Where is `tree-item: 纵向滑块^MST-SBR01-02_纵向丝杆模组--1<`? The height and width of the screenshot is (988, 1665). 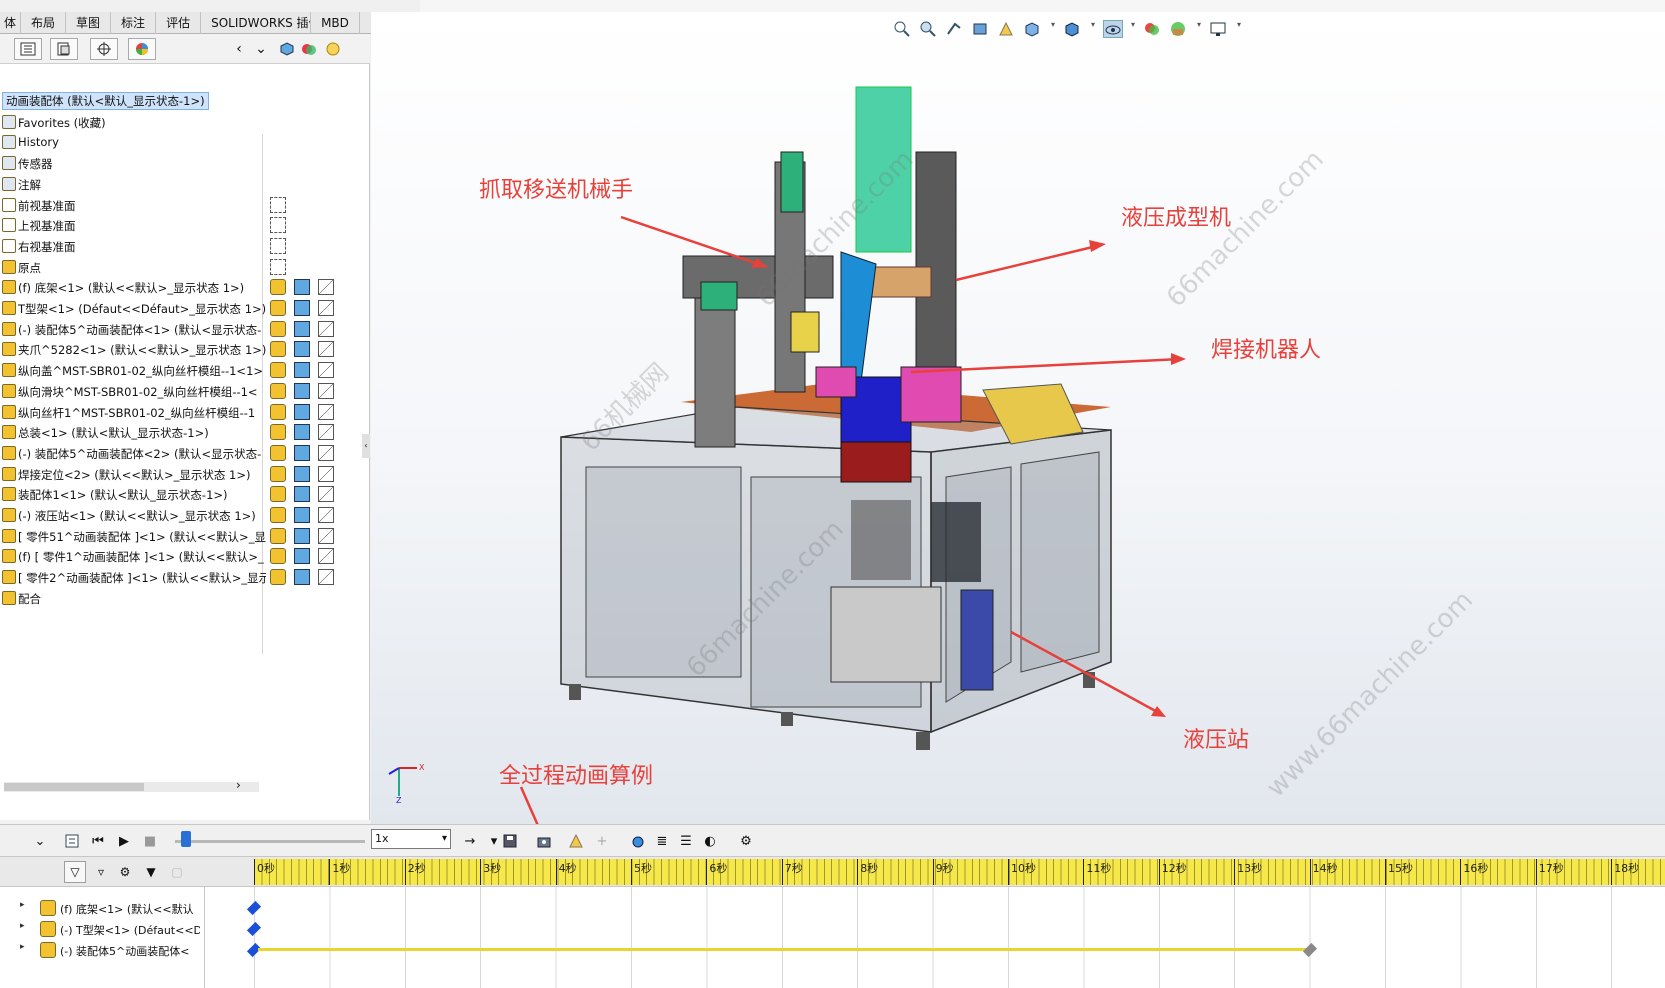
tree-item: 纵向滑块^MST-SBR01-02_纵向丝杆模组--1< is located at coordinates (185, 391).